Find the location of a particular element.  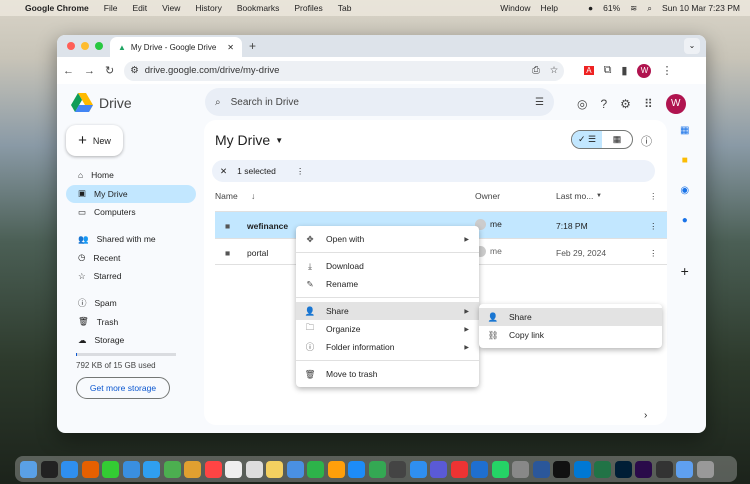

menu-tab: Tab is located at coordinates (345, 8).